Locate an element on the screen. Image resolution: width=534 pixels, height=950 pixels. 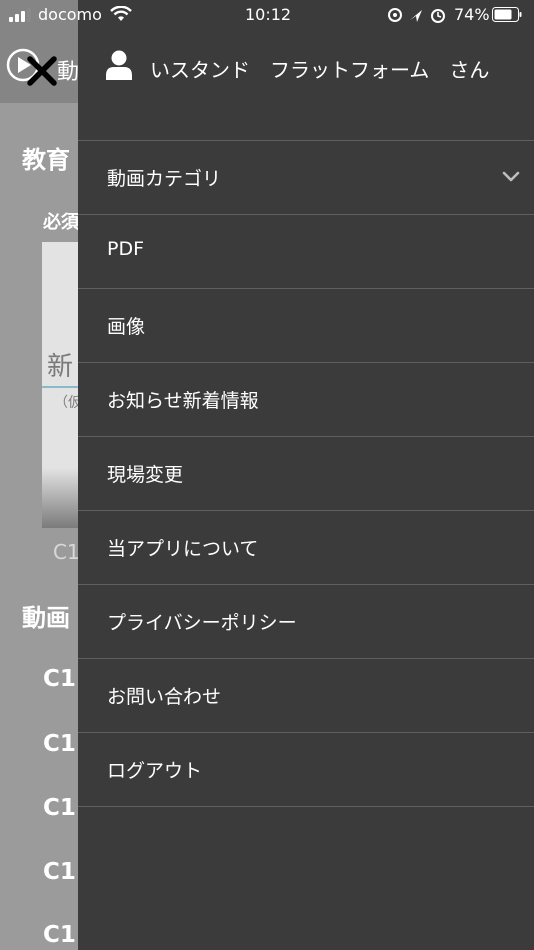
menu-item-news: お知らせ新着情報 is located at coordinates (306, 400).